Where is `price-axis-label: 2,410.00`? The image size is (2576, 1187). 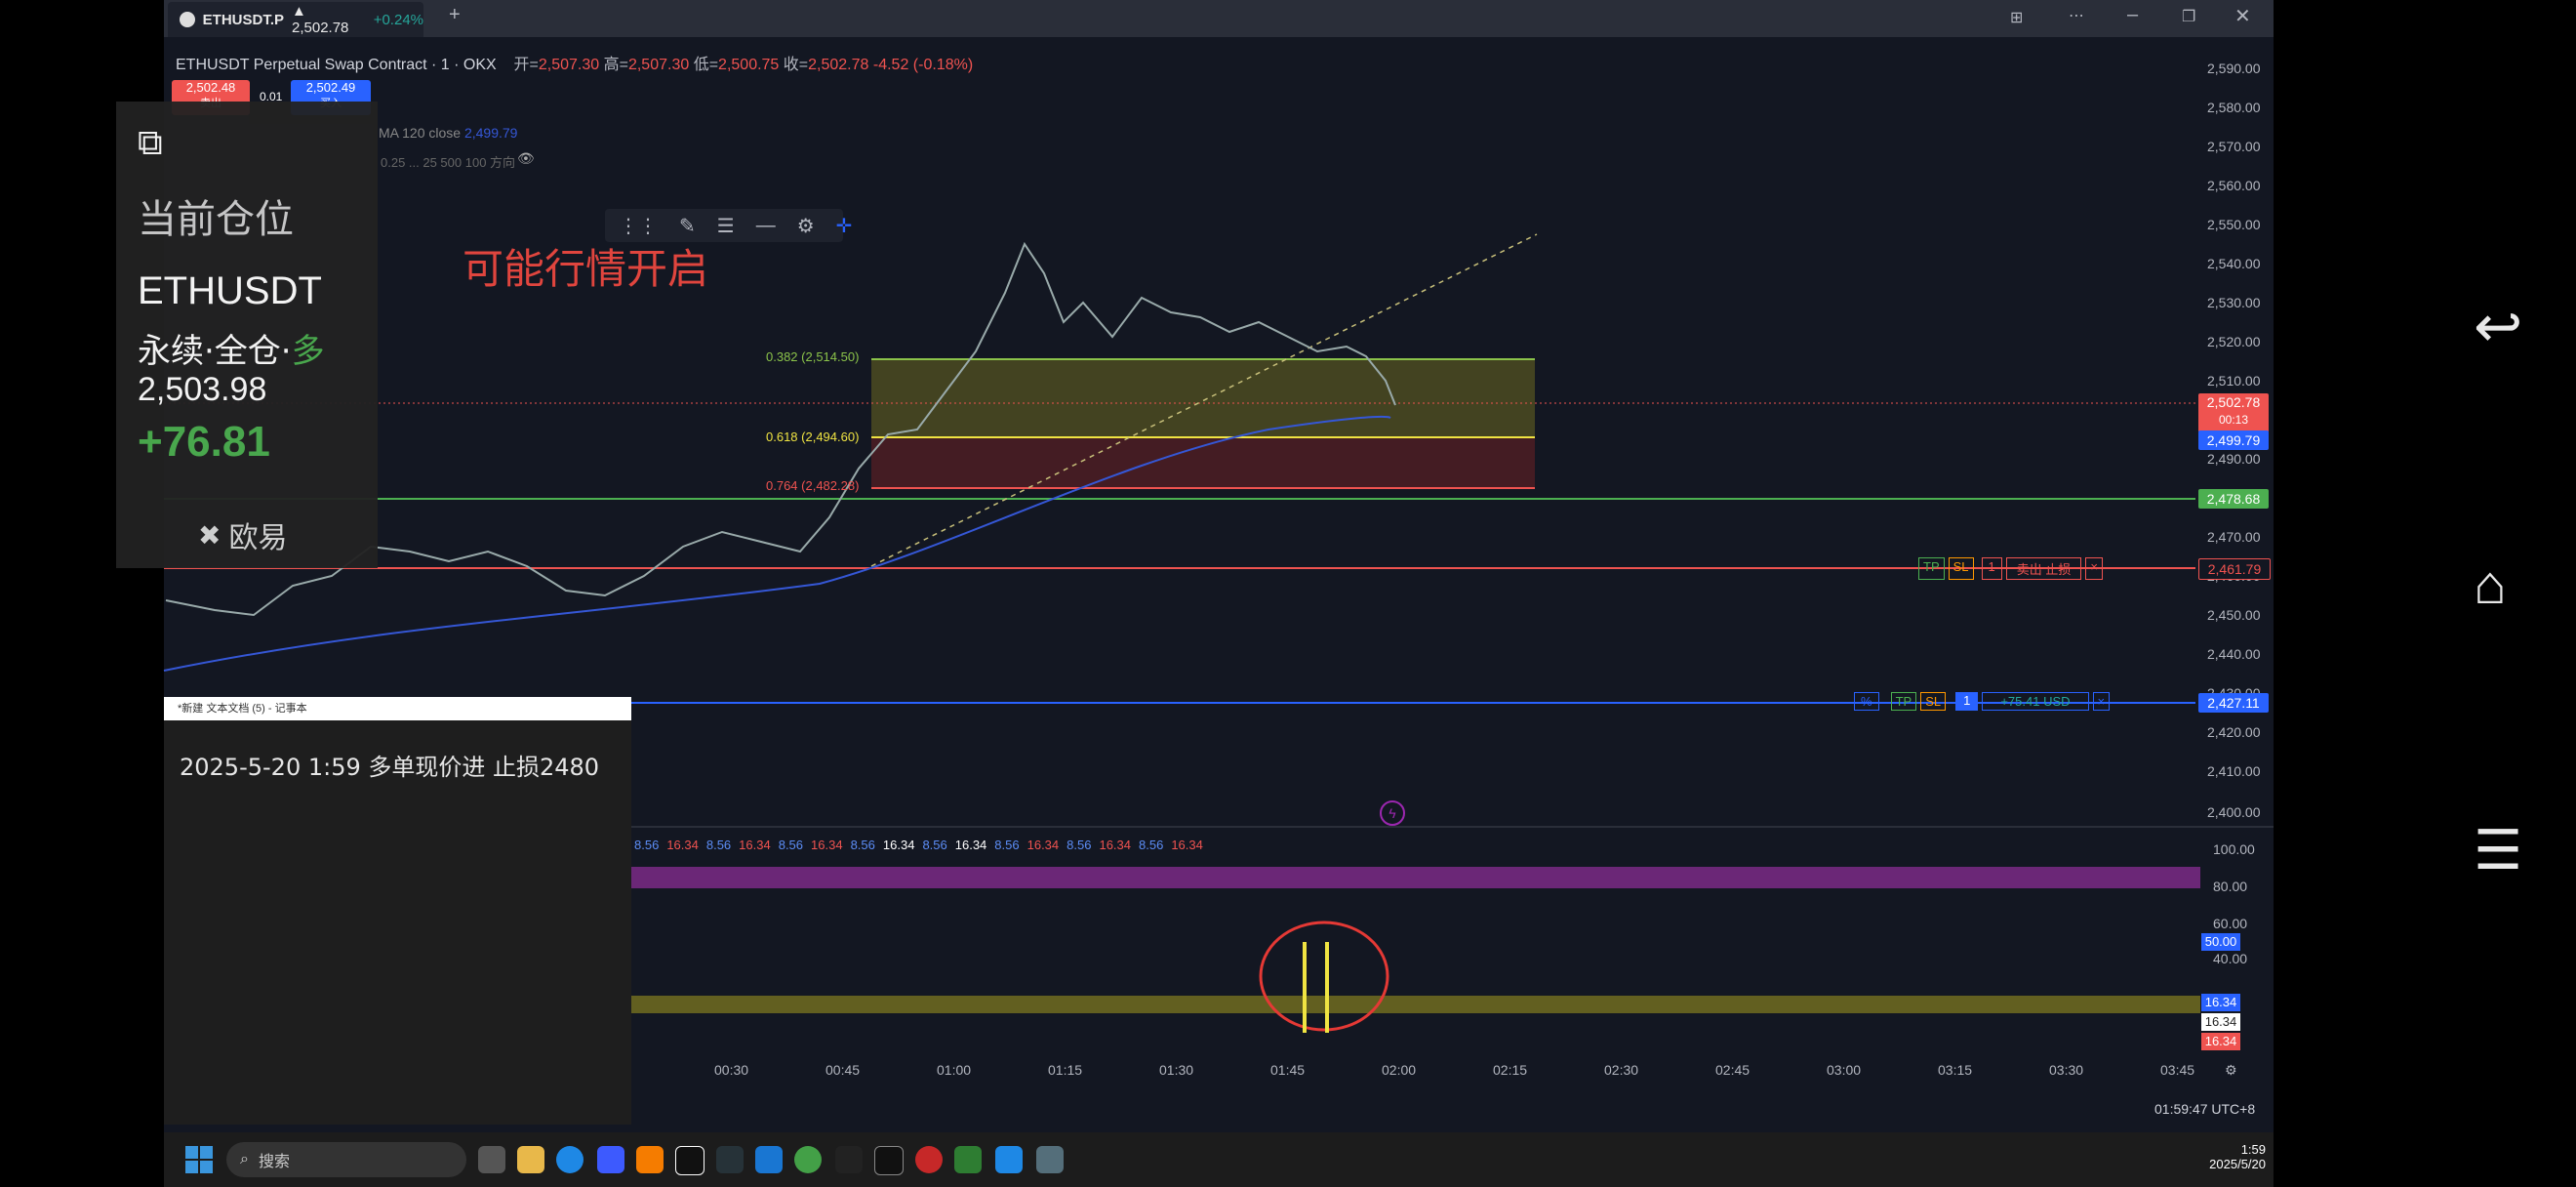
price-axis-label: 2,410.00 is located at coordinates (2234, 771).